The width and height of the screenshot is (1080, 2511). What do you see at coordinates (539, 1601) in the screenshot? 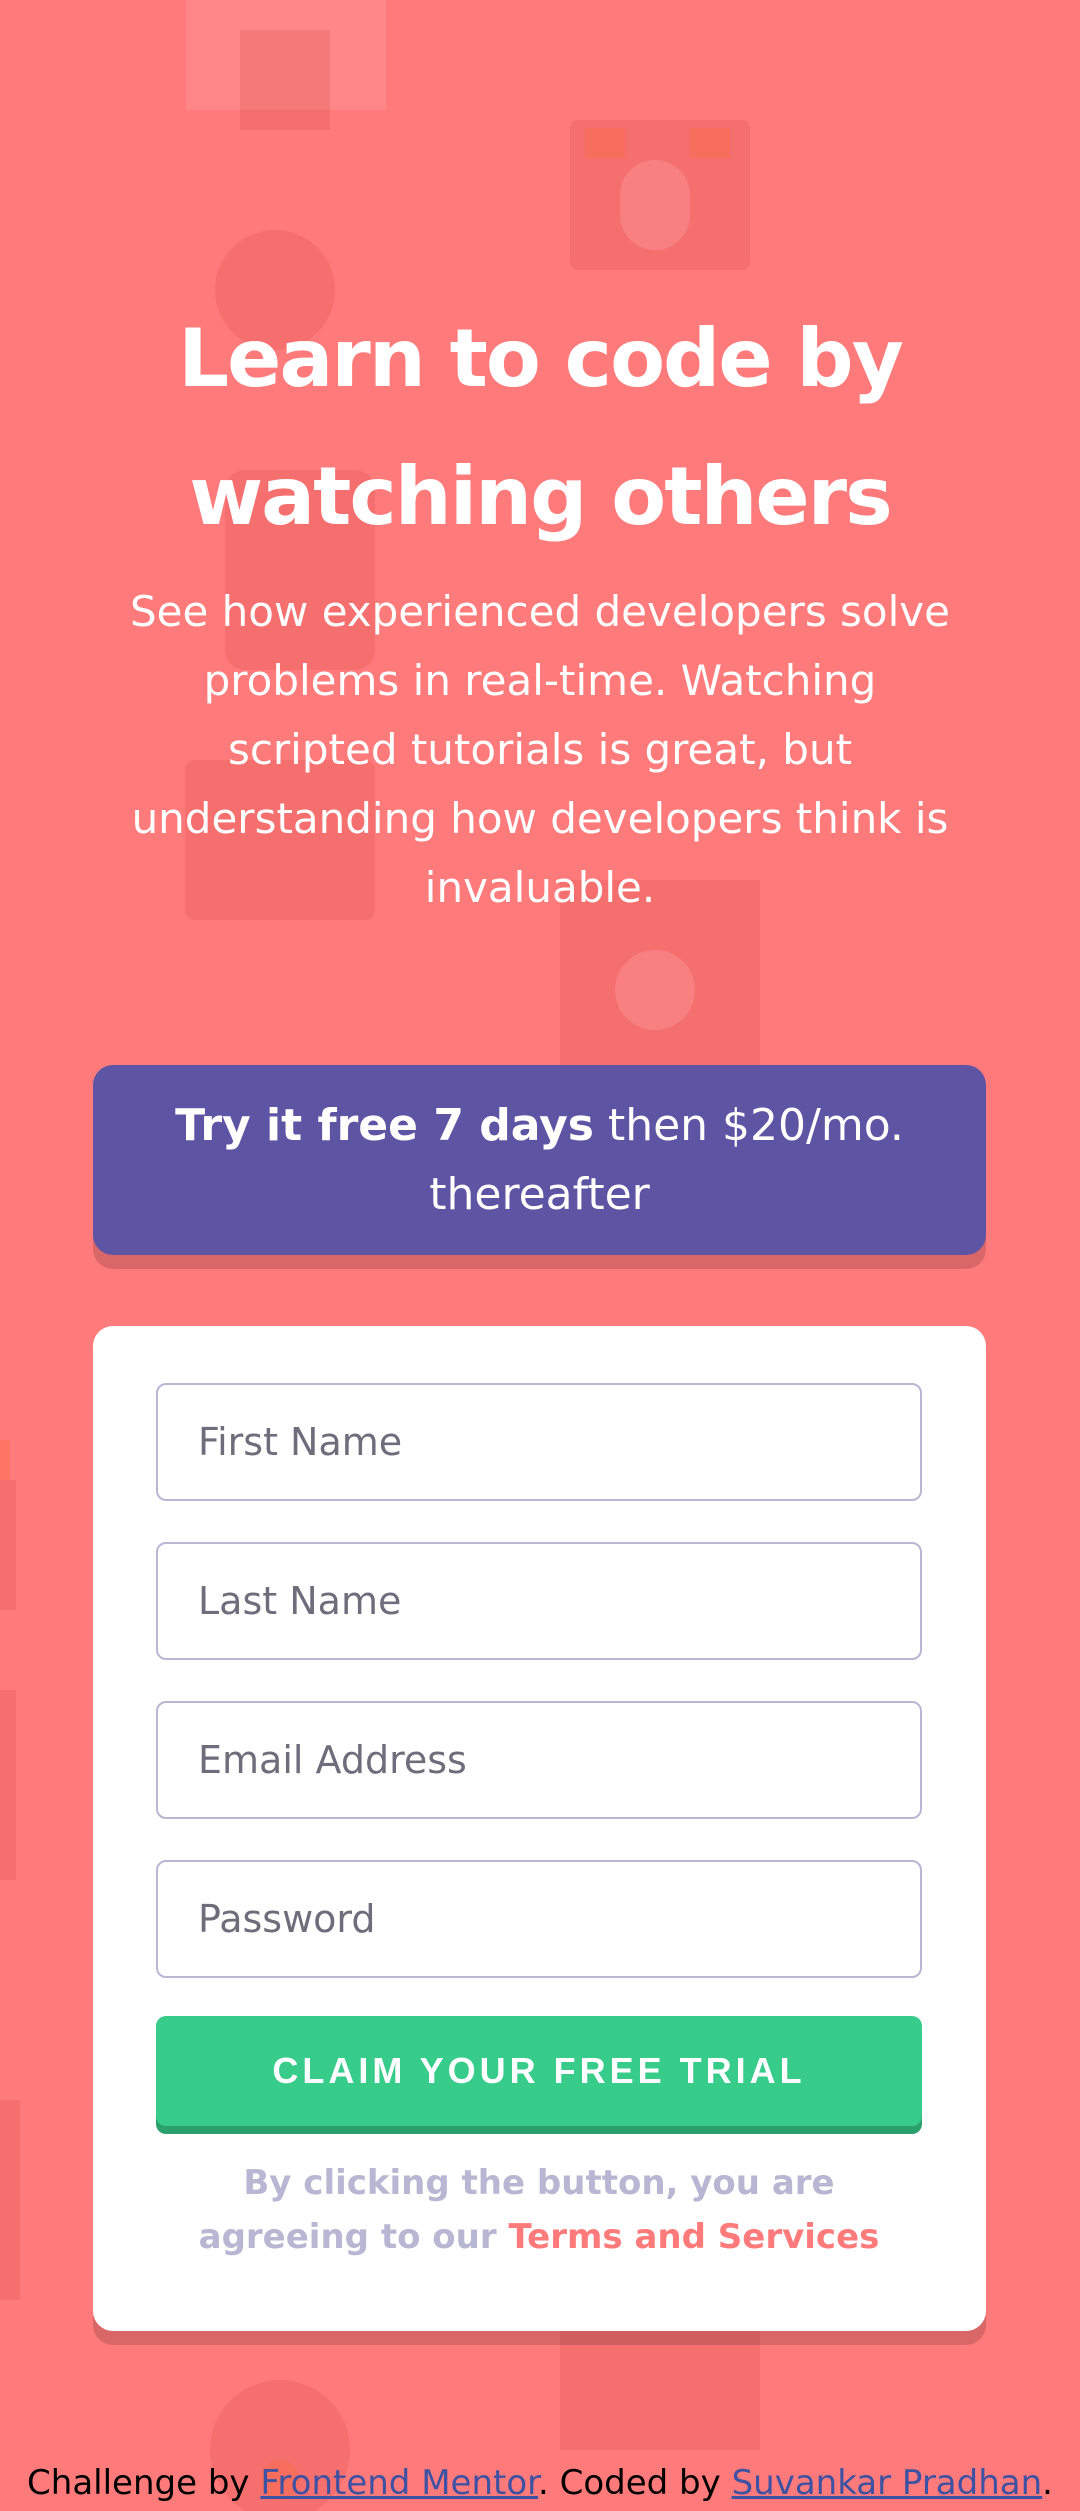
I see `last-name-input` at bounding box center [539, 1601].